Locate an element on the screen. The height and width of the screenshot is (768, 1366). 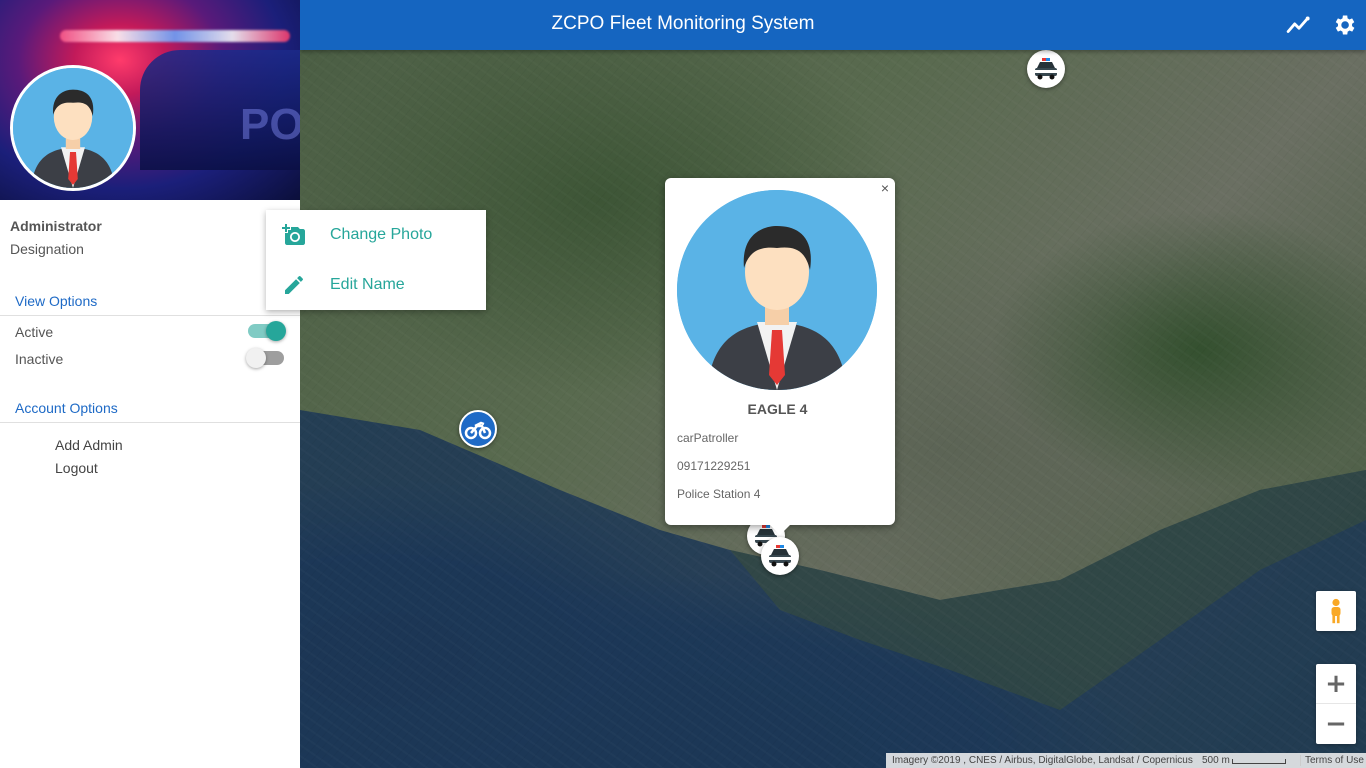
motorcycle-icon is located at coordinates (478, 430).